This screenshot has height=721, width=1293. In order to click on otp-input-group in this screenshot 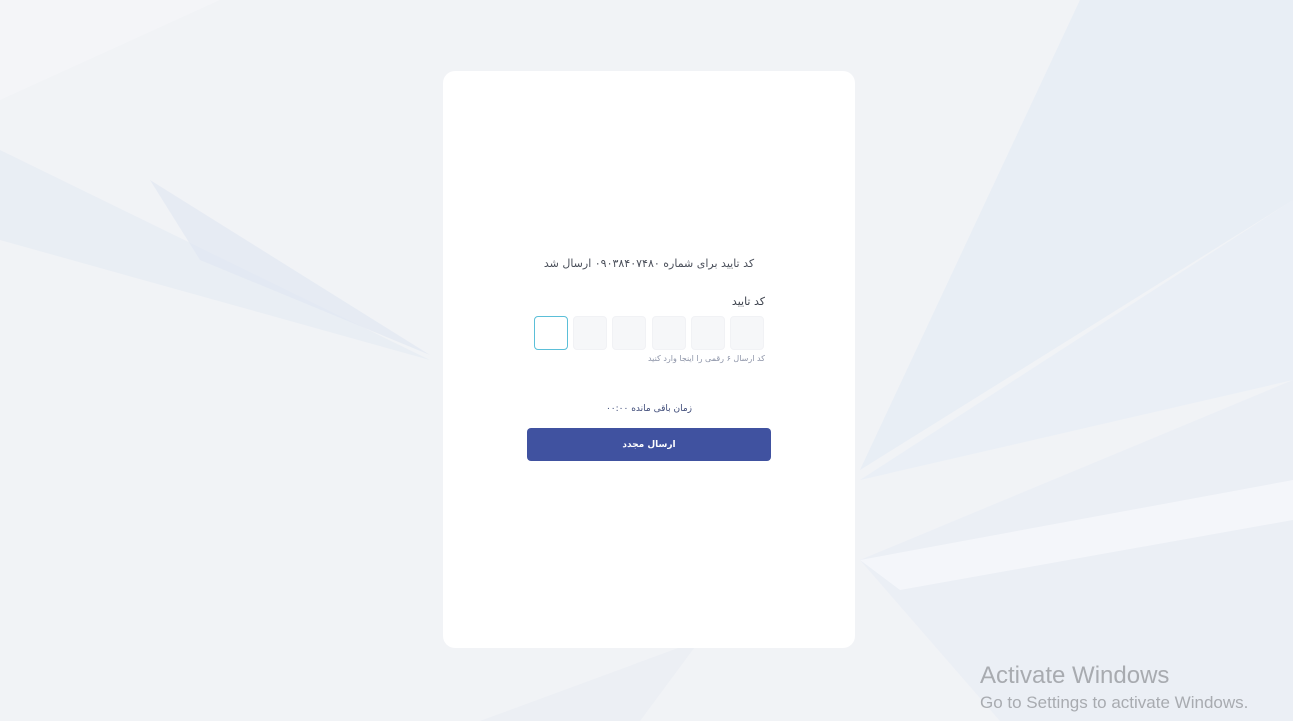, I will do `click(649, 333)`.